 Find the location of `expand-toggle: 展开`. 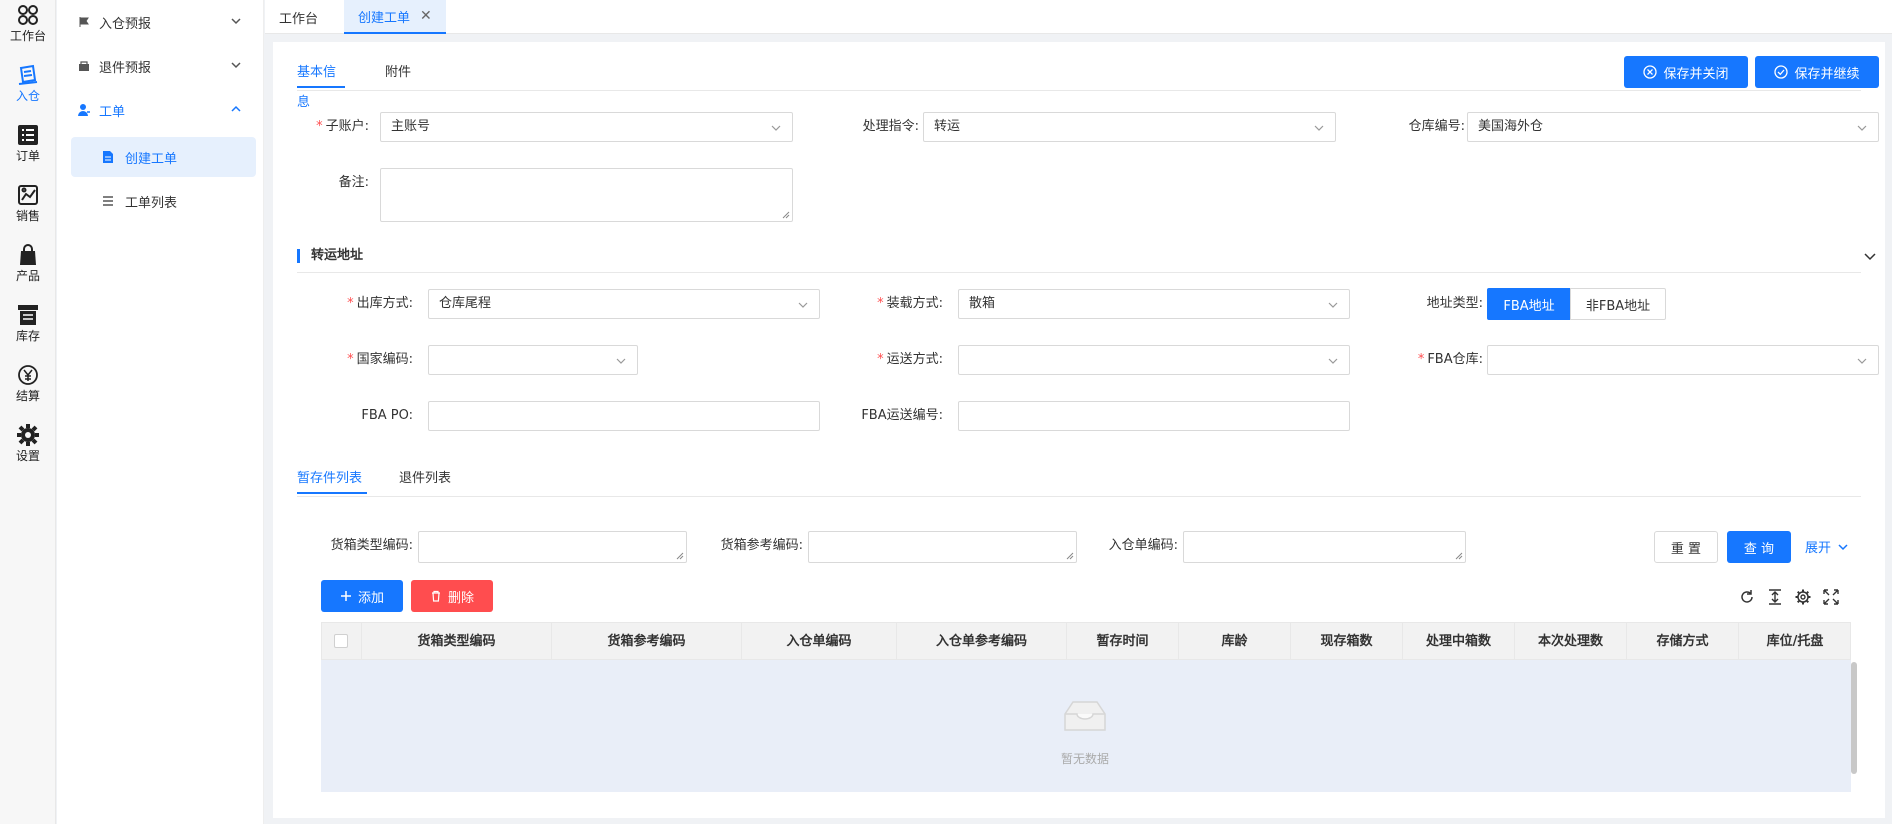

expand-toggle: 展开 is located at coordinates (1827, 546).